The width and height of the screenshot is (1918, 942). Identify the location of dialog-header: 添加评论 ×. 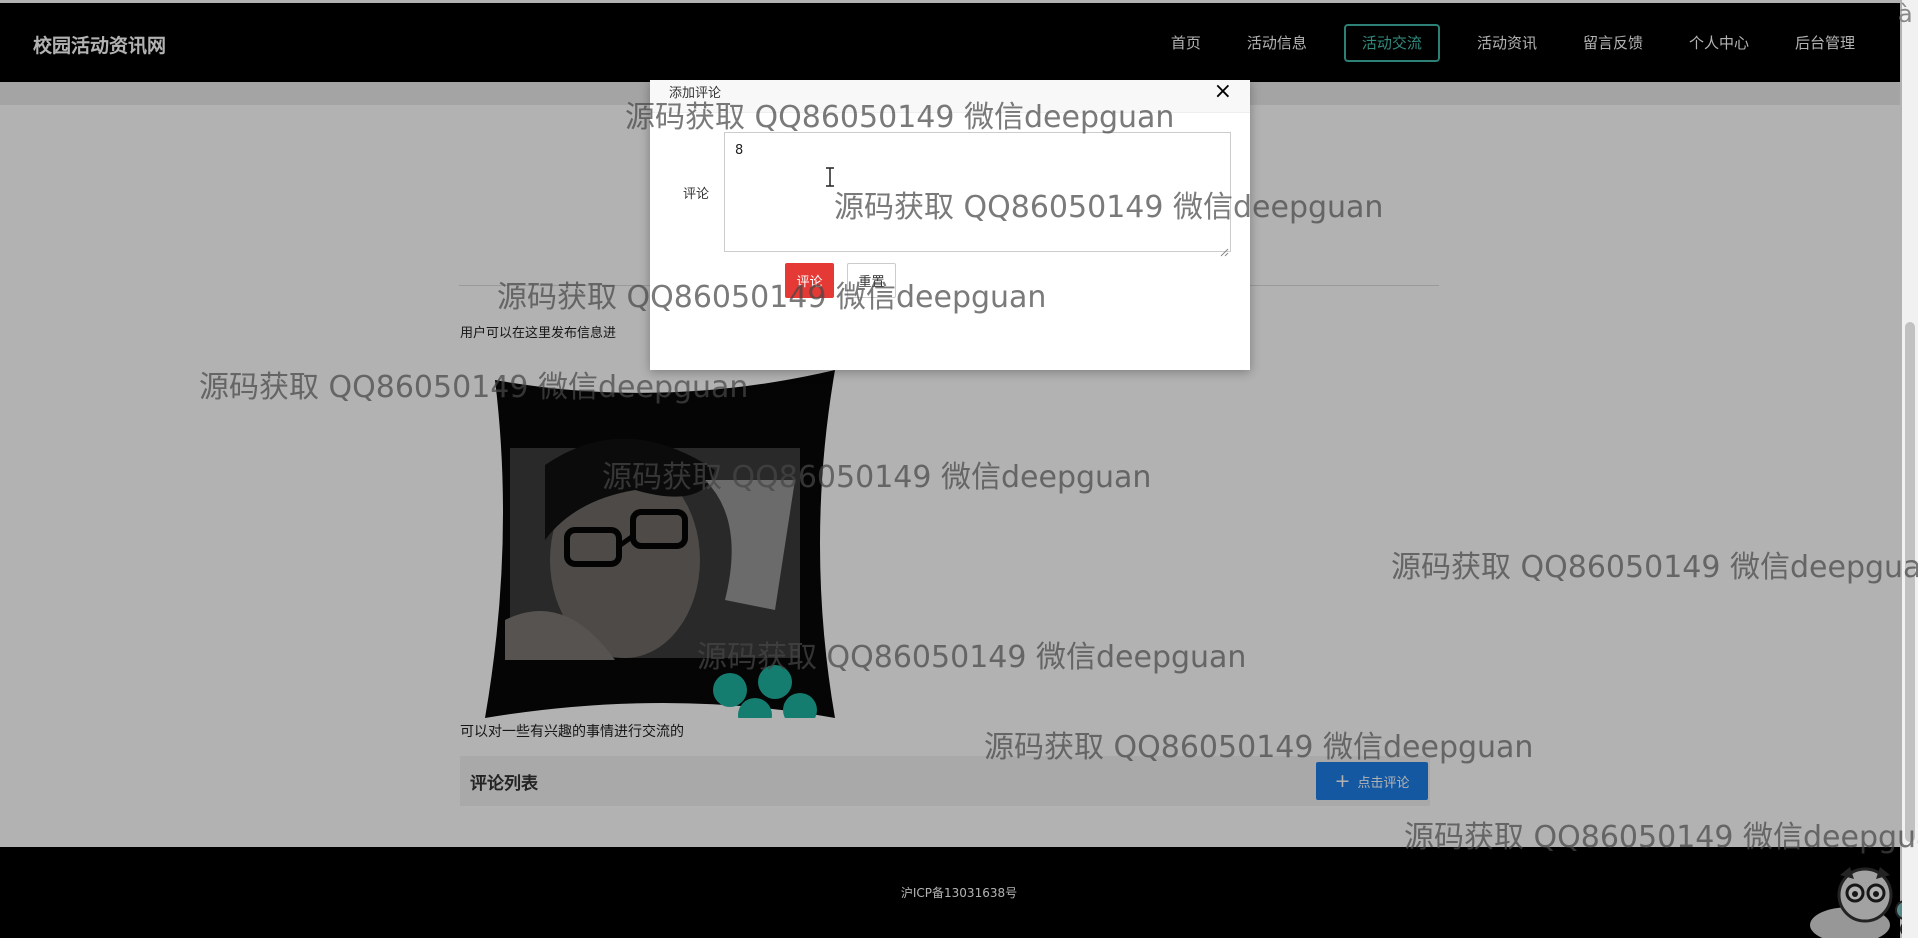
(950, 96).